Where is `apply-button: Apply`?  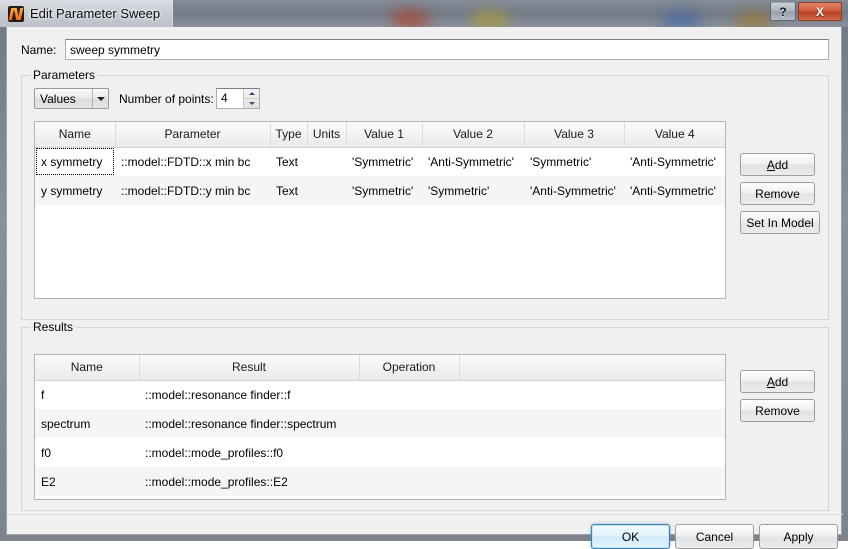 apply-button: Apply is located at coordinates (798, 536).